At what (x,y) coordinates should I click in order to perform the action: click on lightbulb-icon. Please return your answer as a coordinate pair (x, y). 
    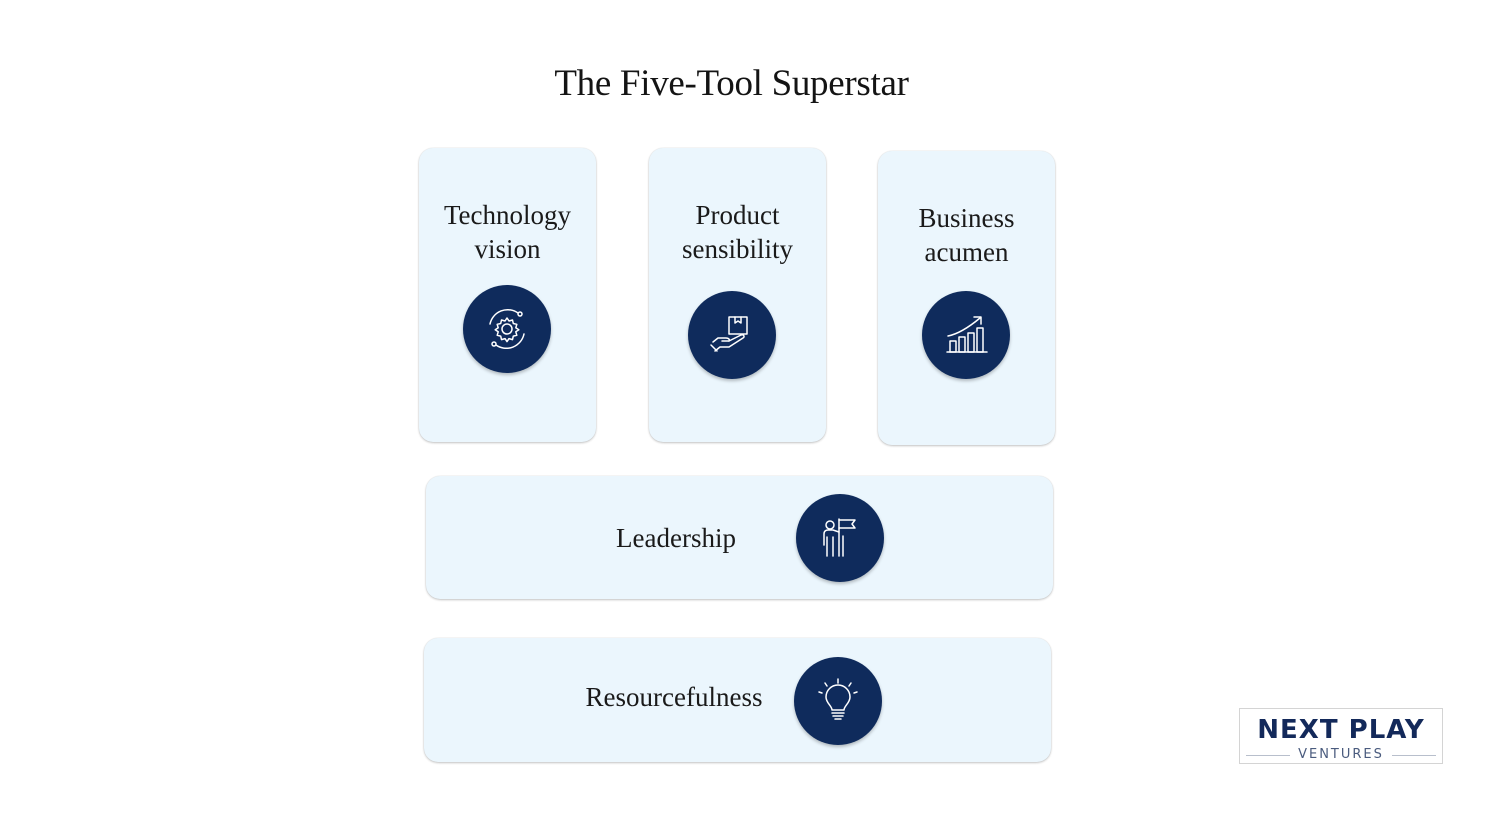
    Looking at the image, I should click on (838, 701).